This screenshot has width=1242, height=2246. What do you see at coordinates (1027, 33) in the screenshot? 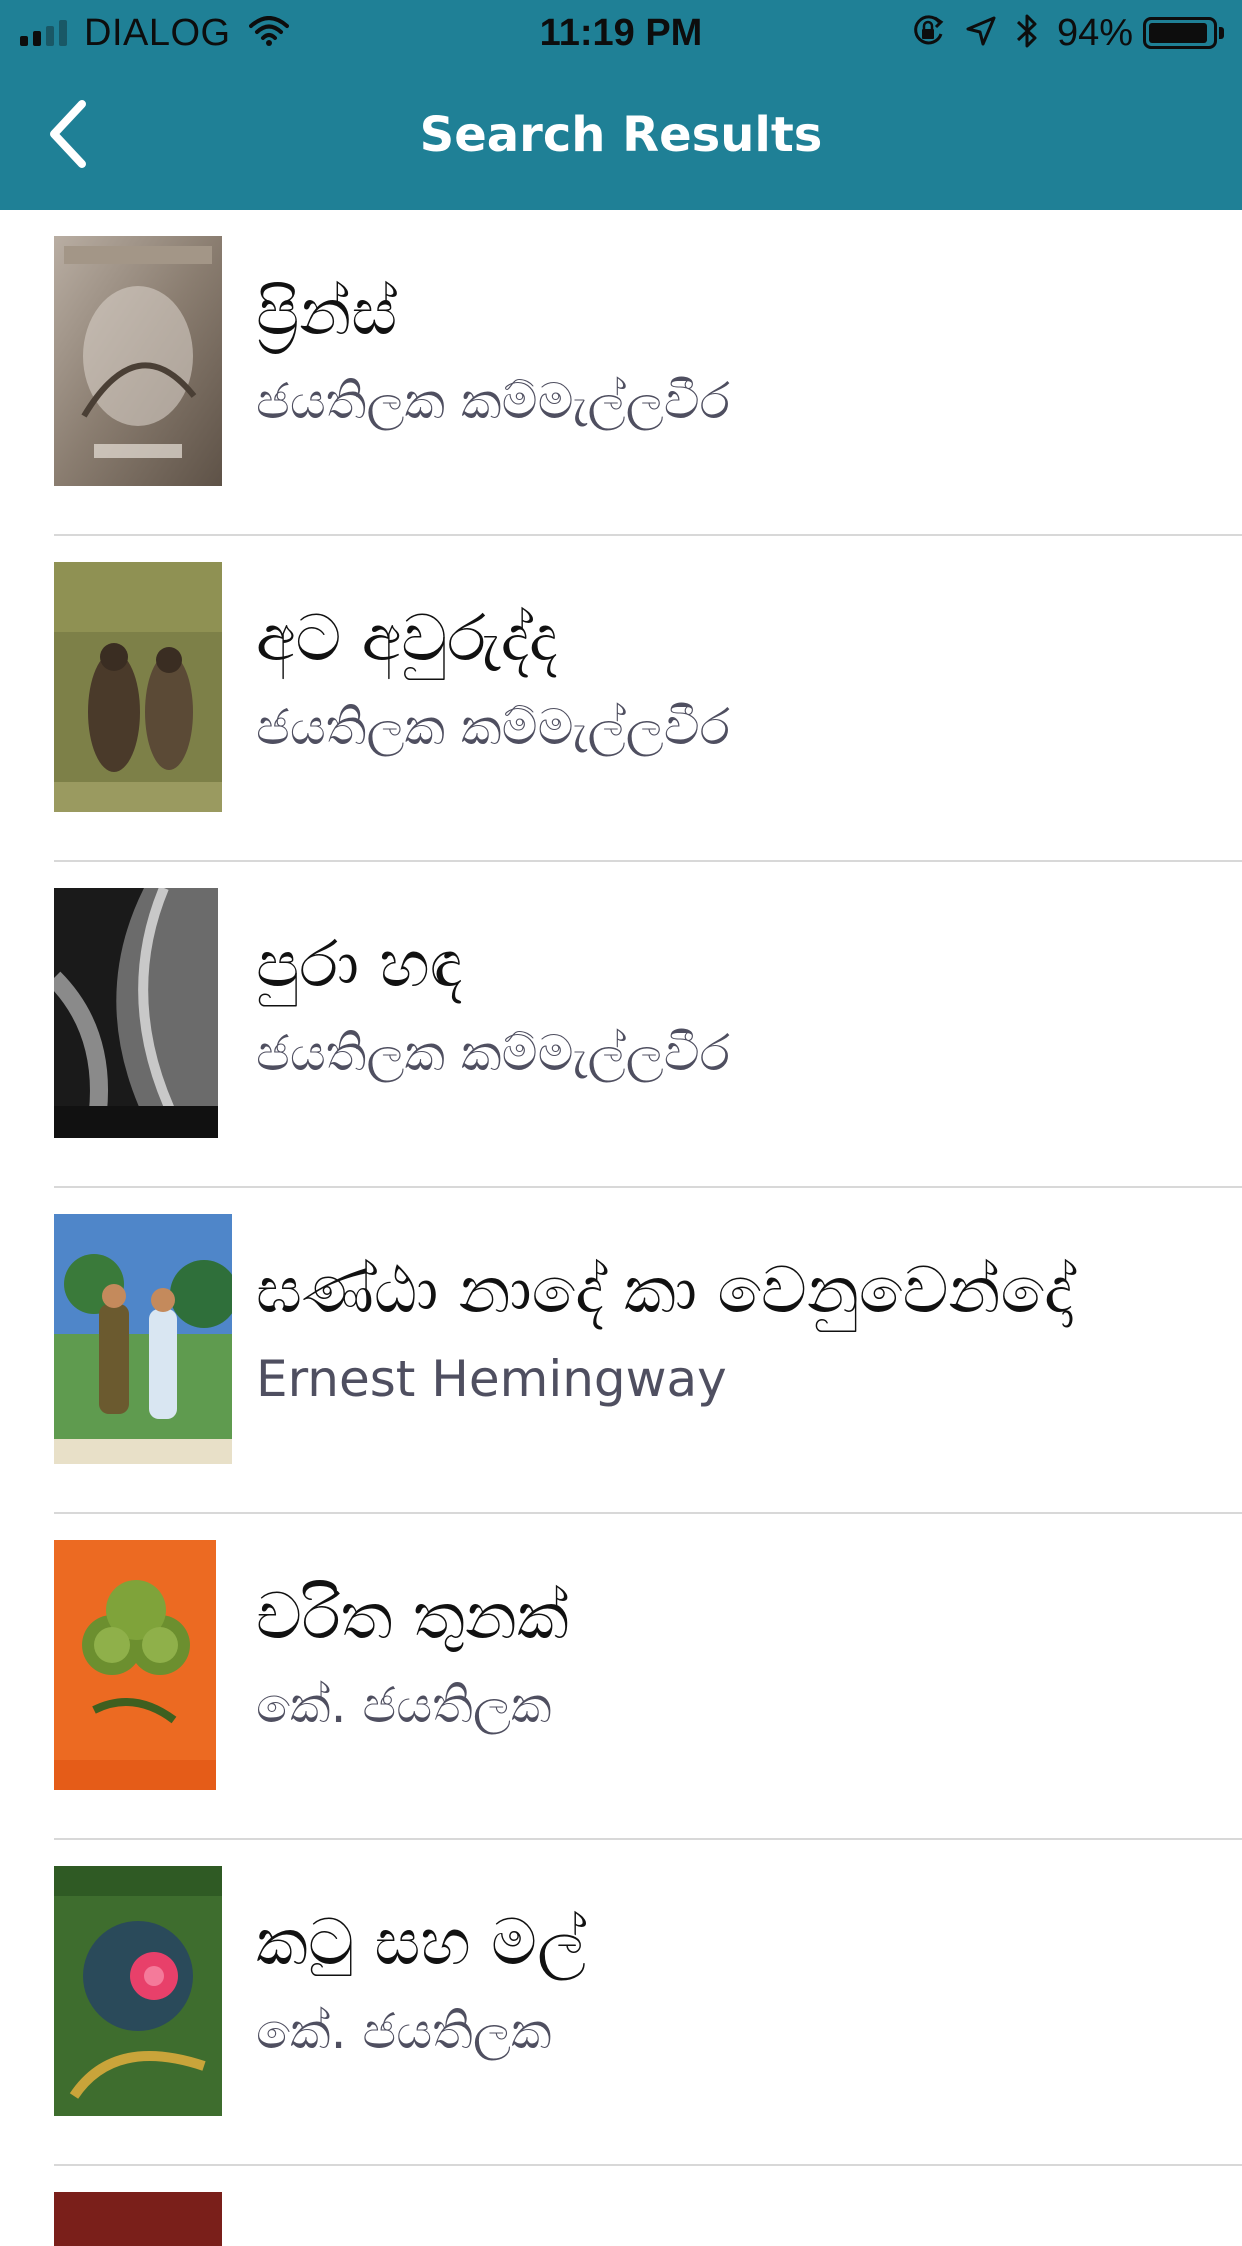
I see `bluetooth-icon` at bounding box center [1027, 33].